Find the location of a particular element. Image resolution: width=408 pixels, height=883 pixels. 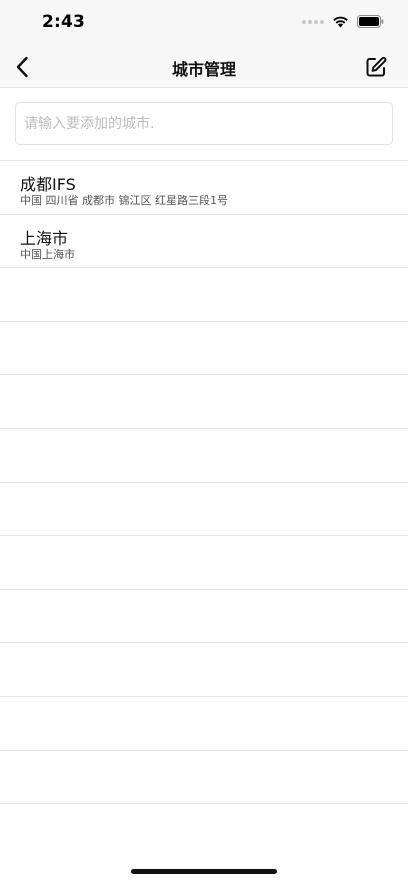

navigation-bar: 城市管理 is located at coordinates (204, 67).